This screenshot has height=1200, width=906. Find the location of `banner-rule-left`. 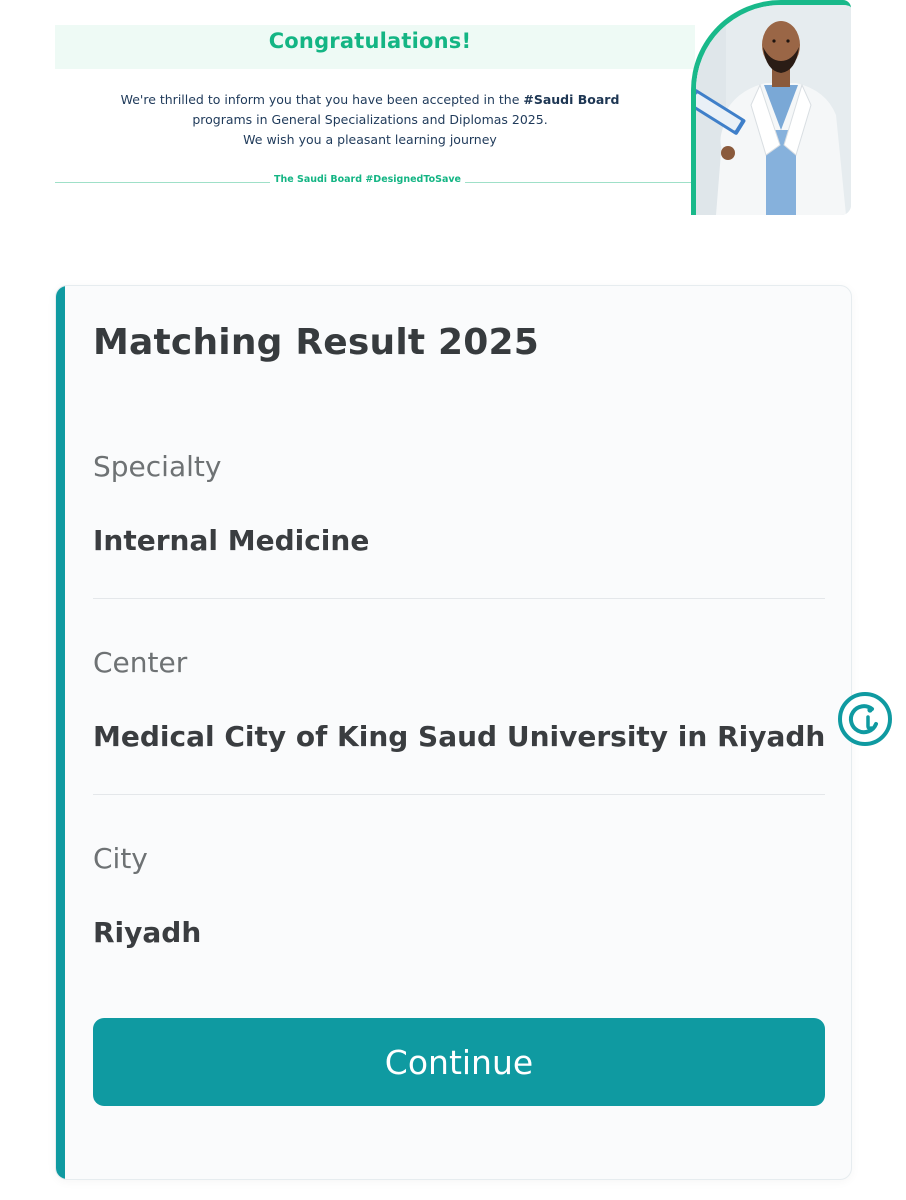

banner-rule-left is located at coordinates (162, 182).